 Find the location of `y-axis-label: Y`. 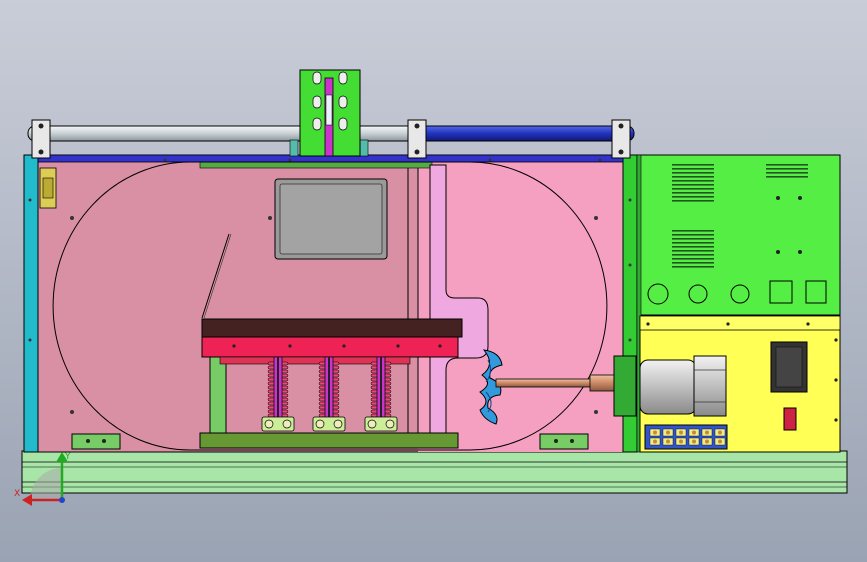

y-axis-label: Y is located at coordinates (67, 457).